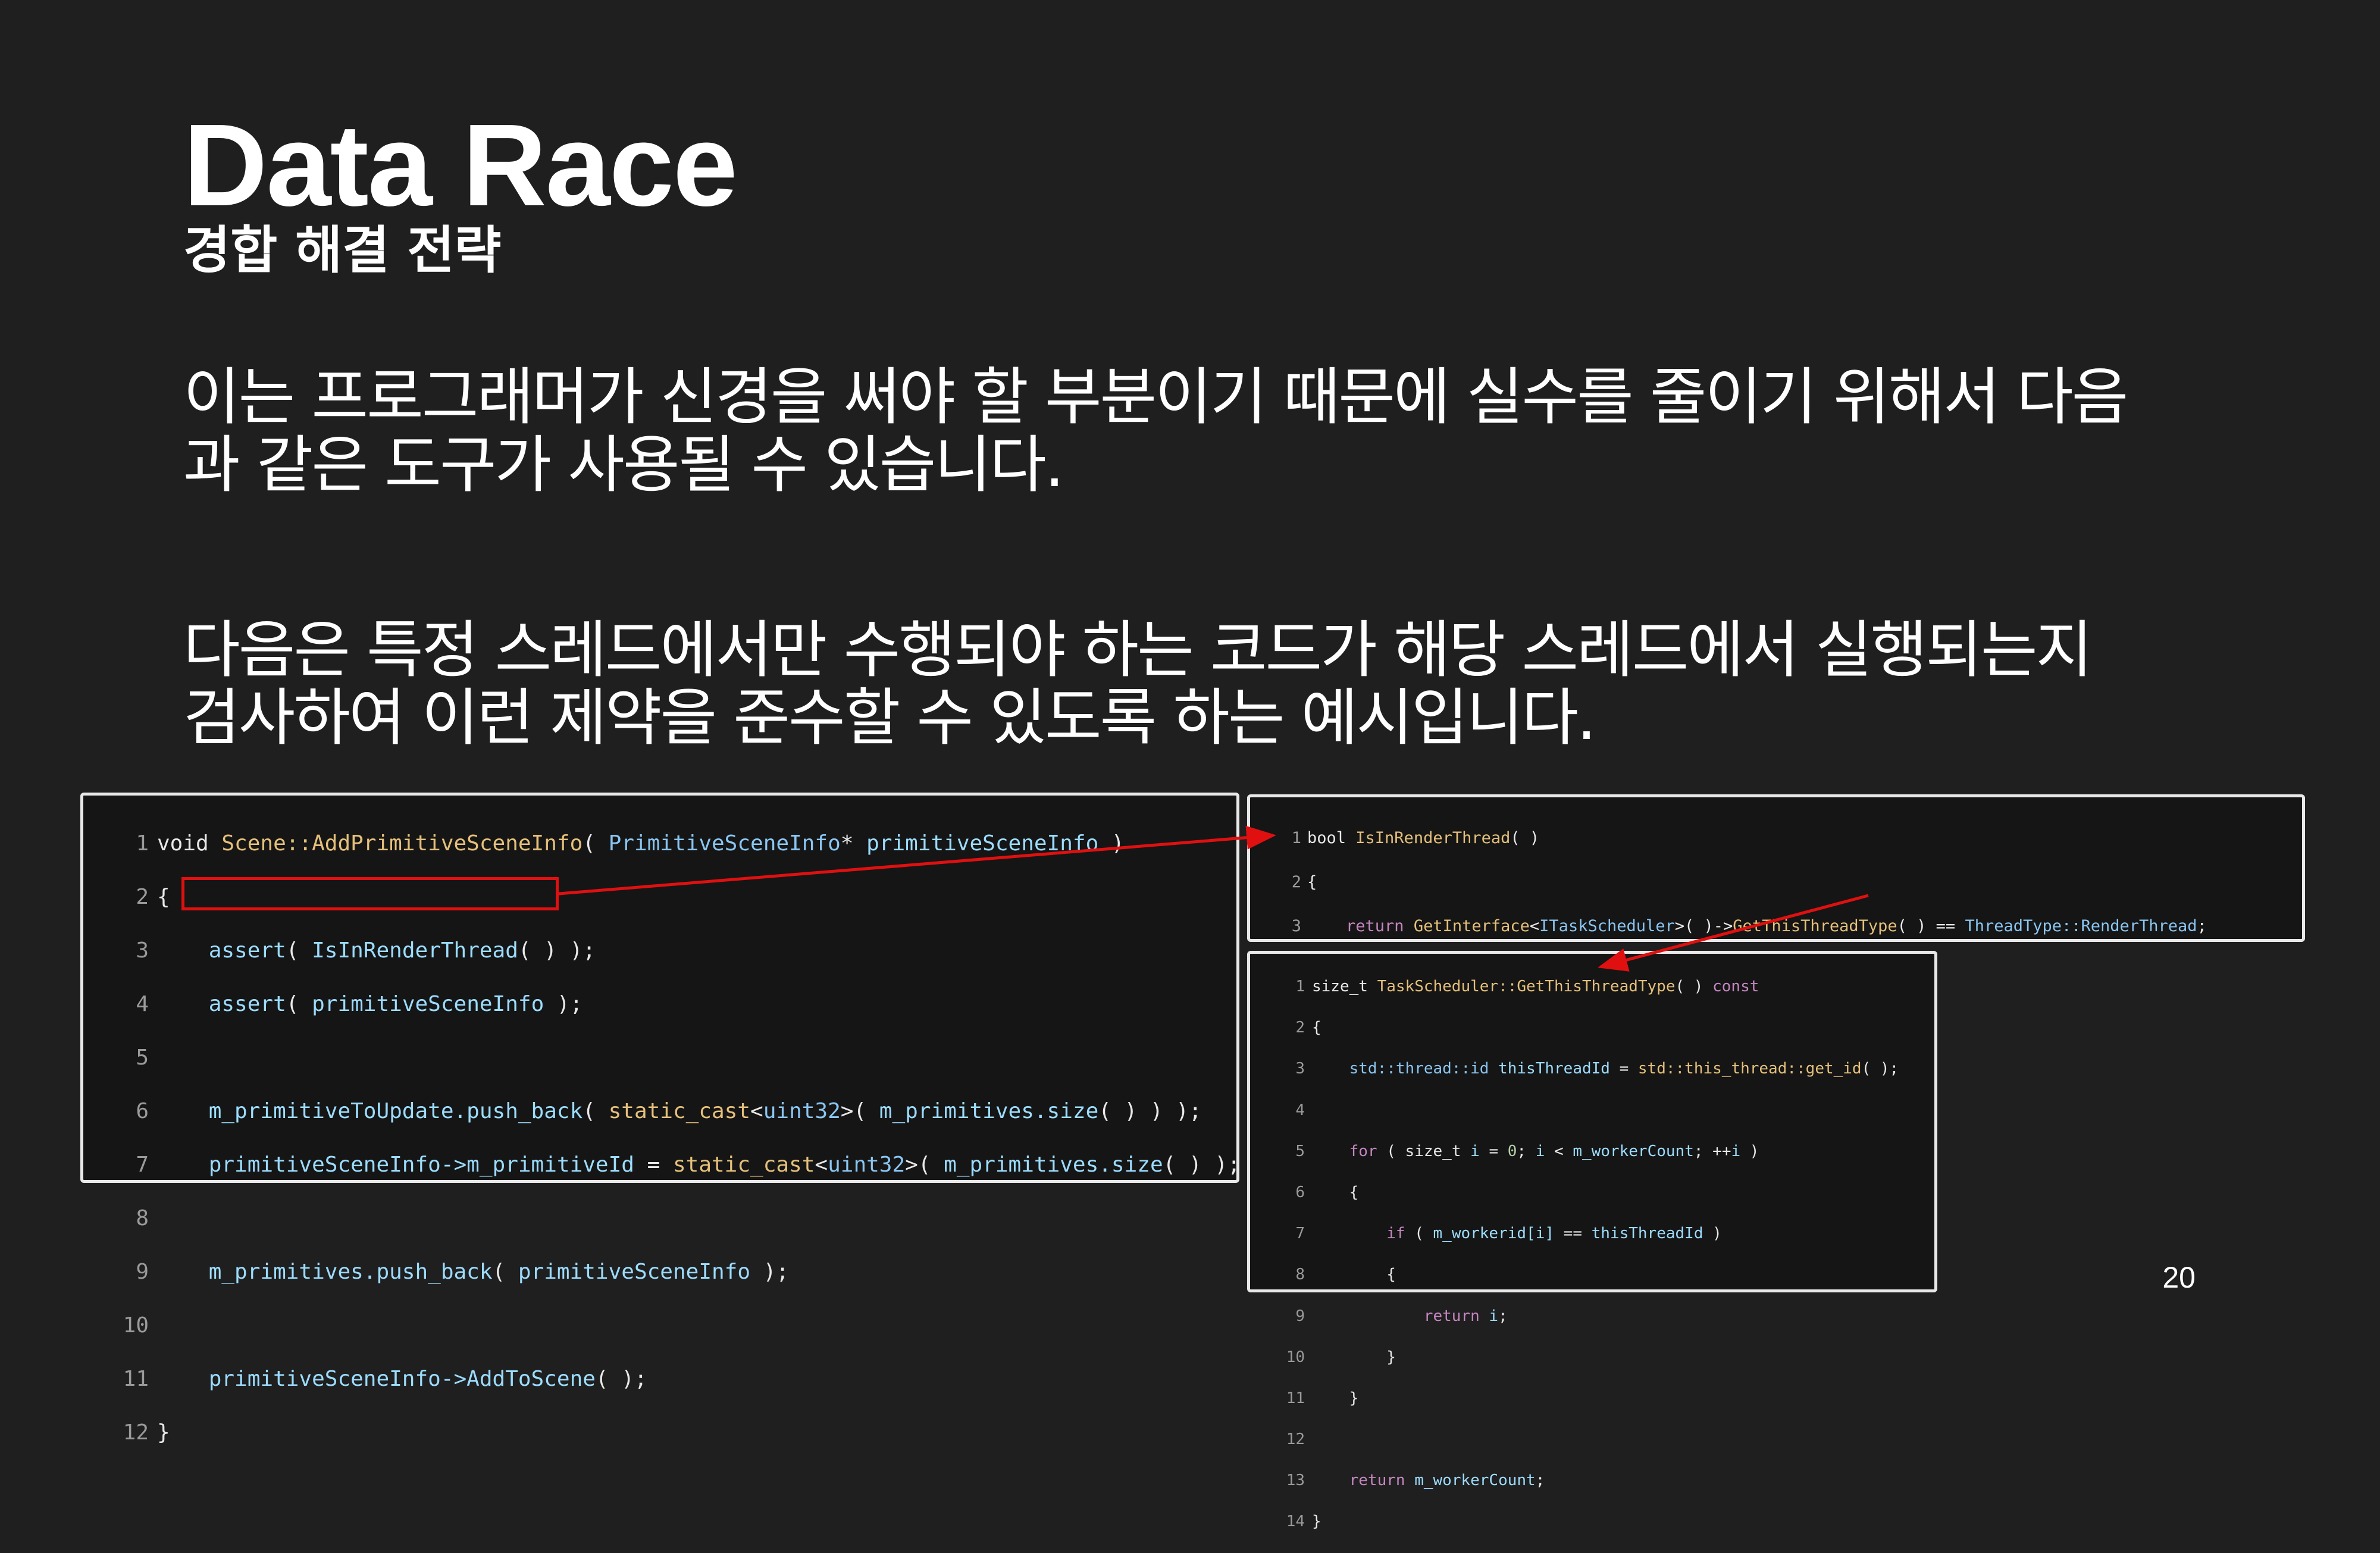  Describe the element at coordinates (1703, 926) in the screenshot. I see `code-token: >( )->` at that location.